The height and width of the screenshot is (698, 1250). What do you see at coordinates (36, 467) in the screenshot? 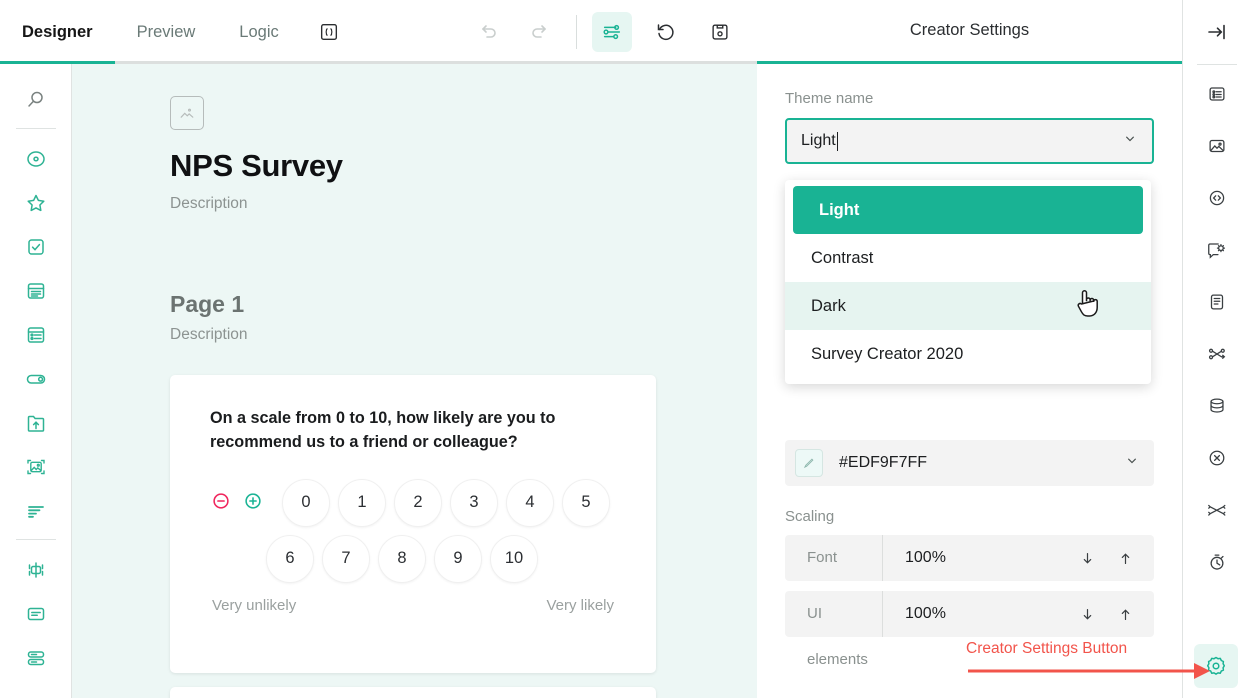
I see `toolbox-item-image` at bounding box center [36, 467].